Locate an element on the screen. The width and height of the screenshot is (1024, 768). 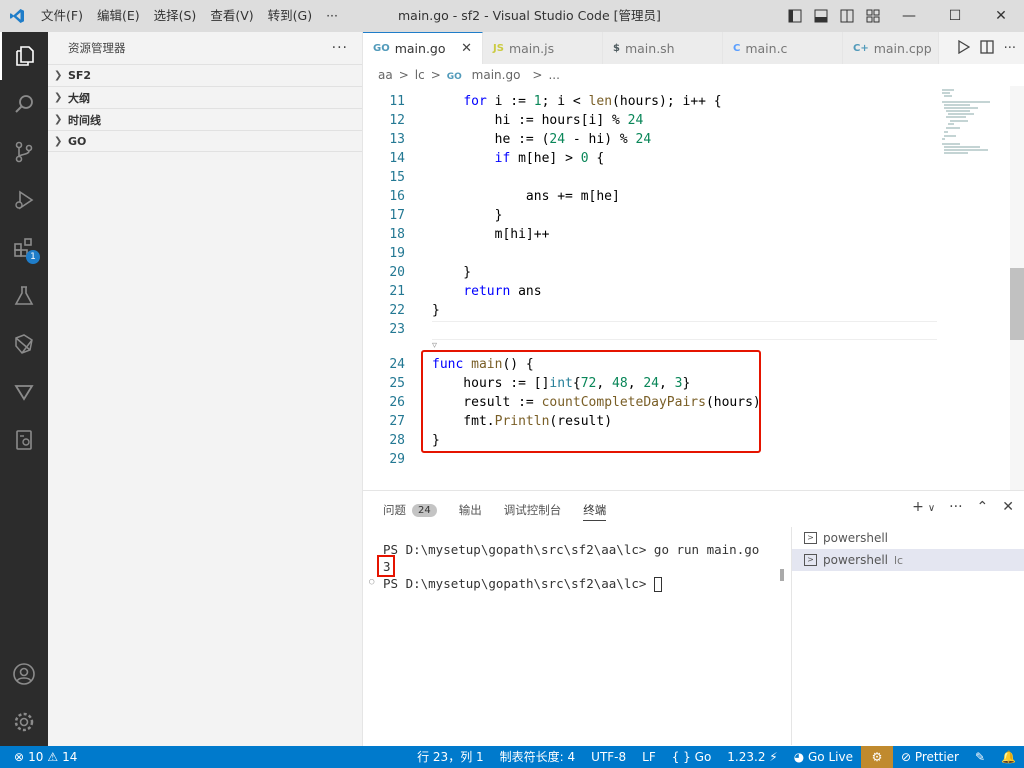
line-number: 15 is located at coordinates (397, 177).